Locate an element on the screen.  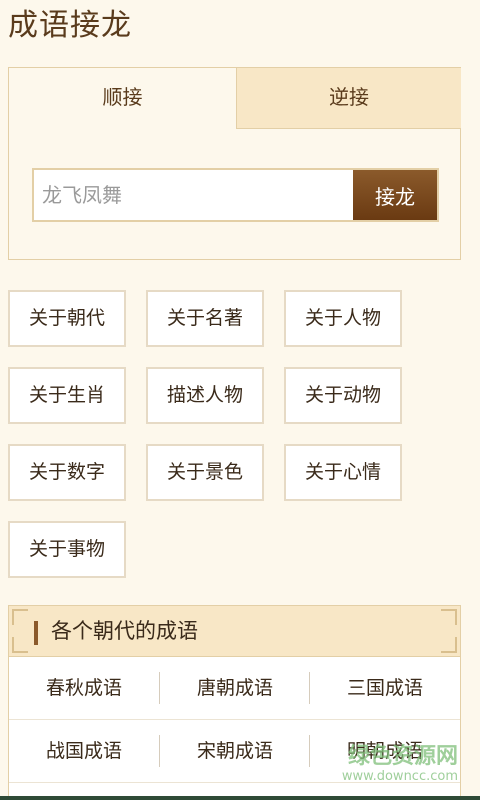
category-tag-zodiac: 关于生肖 is located at coordinates (67, 395).